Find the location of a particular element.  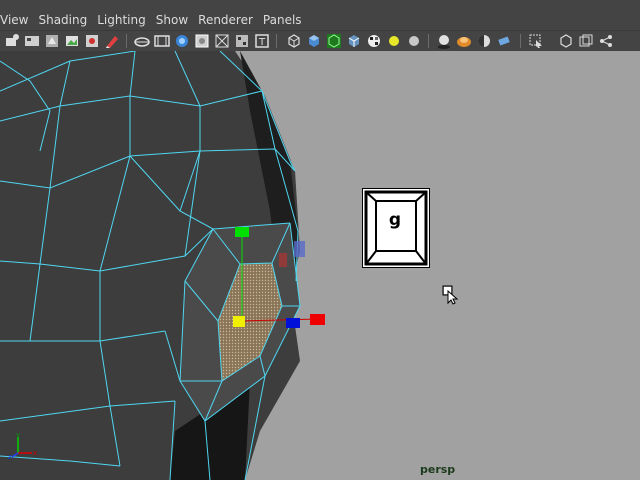

select-camera-icon is located at coordinates (12, 41).